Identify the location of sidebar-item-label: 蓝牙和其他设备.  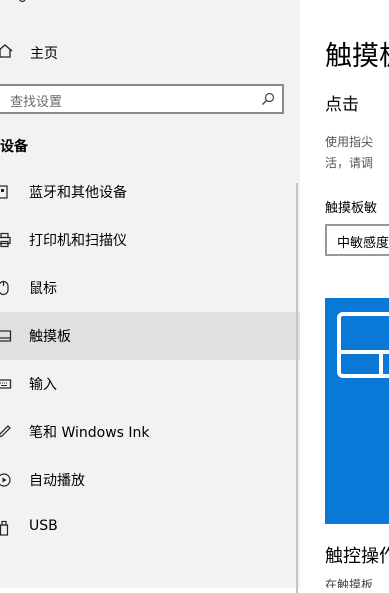
(78, 193).